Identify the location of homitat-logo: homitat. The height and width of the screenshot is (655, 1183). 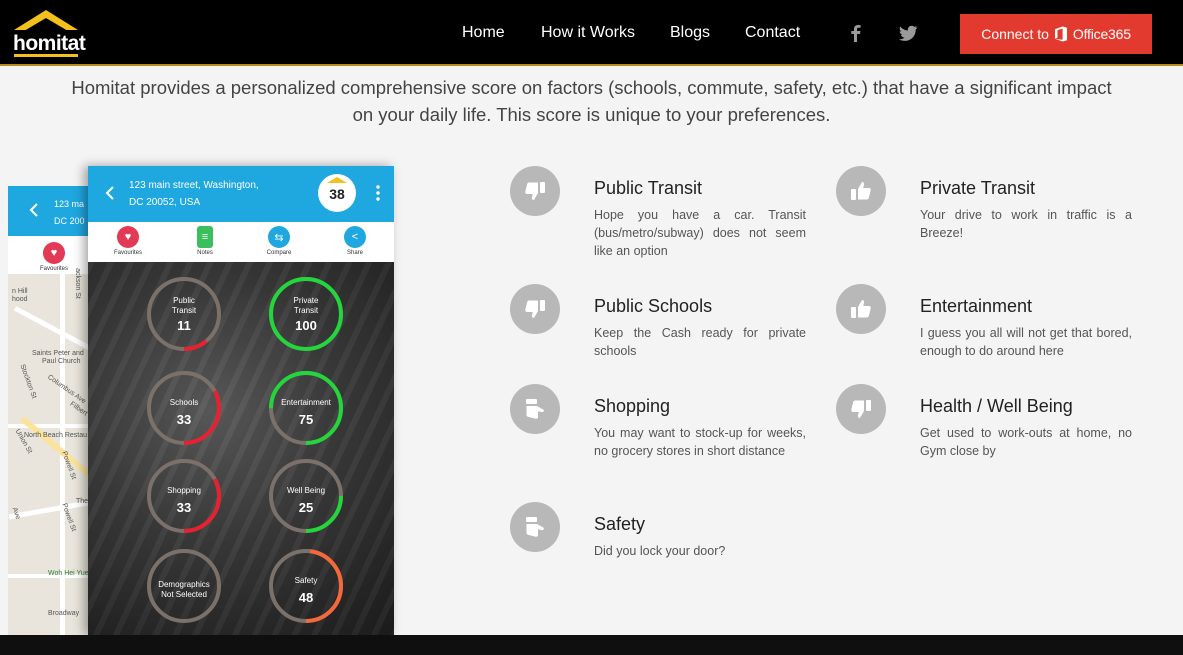
(48, 34).